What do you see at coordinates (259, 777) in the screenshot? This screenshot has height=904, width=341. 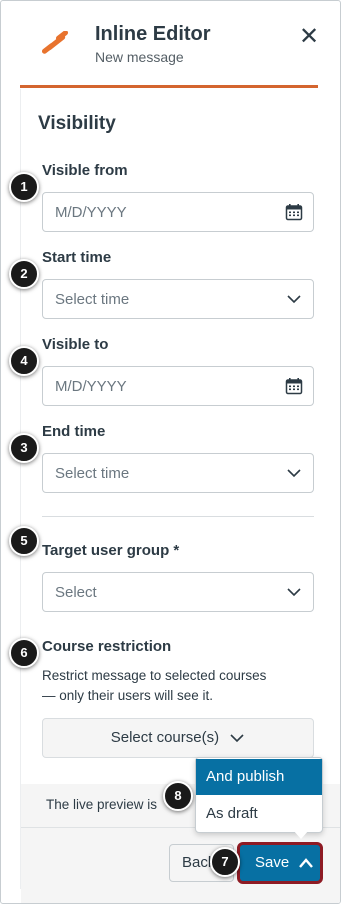 I see `menu-item-and-publish: And publish` at bounding box center [259, 777].